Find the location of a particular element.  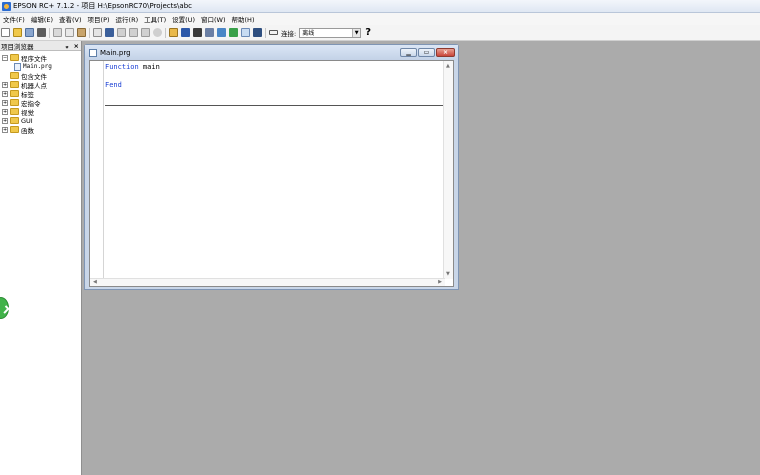

editor-gutter is located at coordinates (97, 170).